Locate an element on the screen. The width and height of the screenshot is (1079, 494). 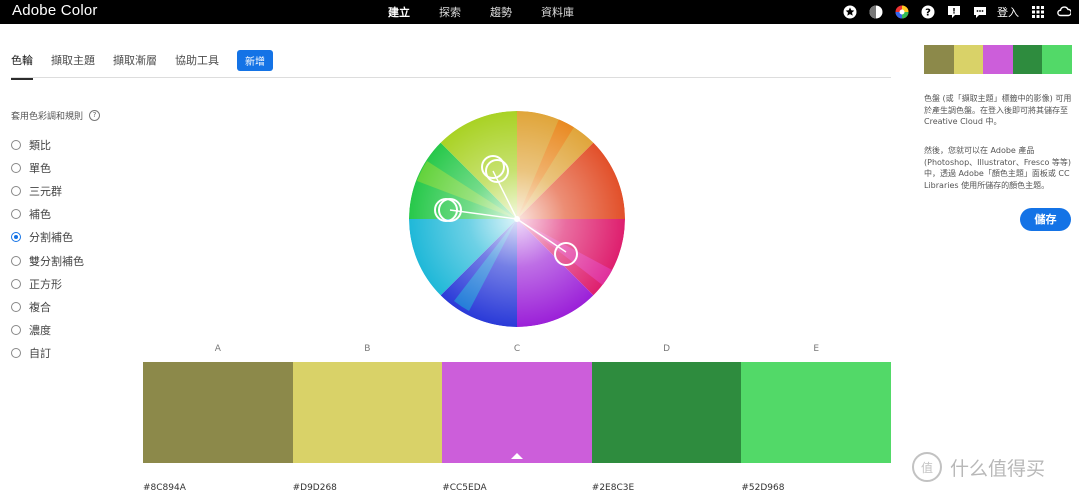
rule-label: 補色 is located at coordinates (40, 215).